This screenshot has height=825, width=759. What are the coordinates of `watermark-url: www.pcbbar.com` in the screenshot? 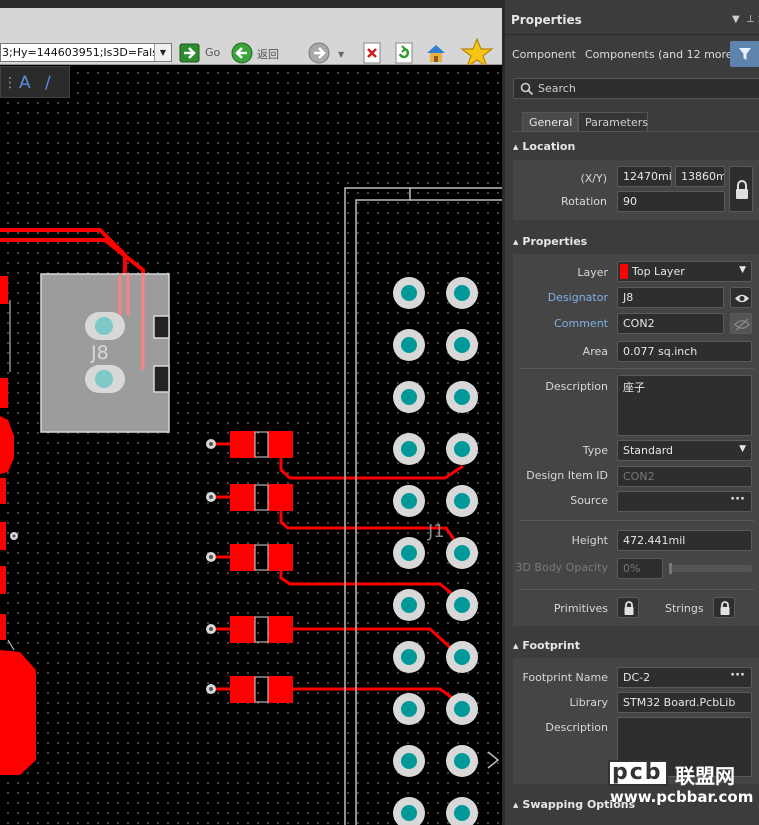 It's located at (682, 797).